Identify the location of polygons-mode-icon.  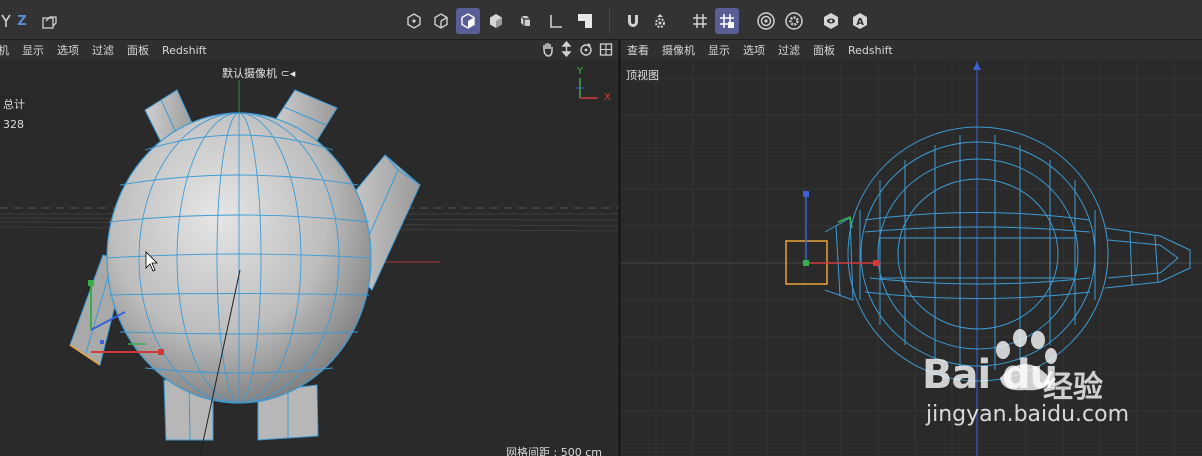
(468, 21).